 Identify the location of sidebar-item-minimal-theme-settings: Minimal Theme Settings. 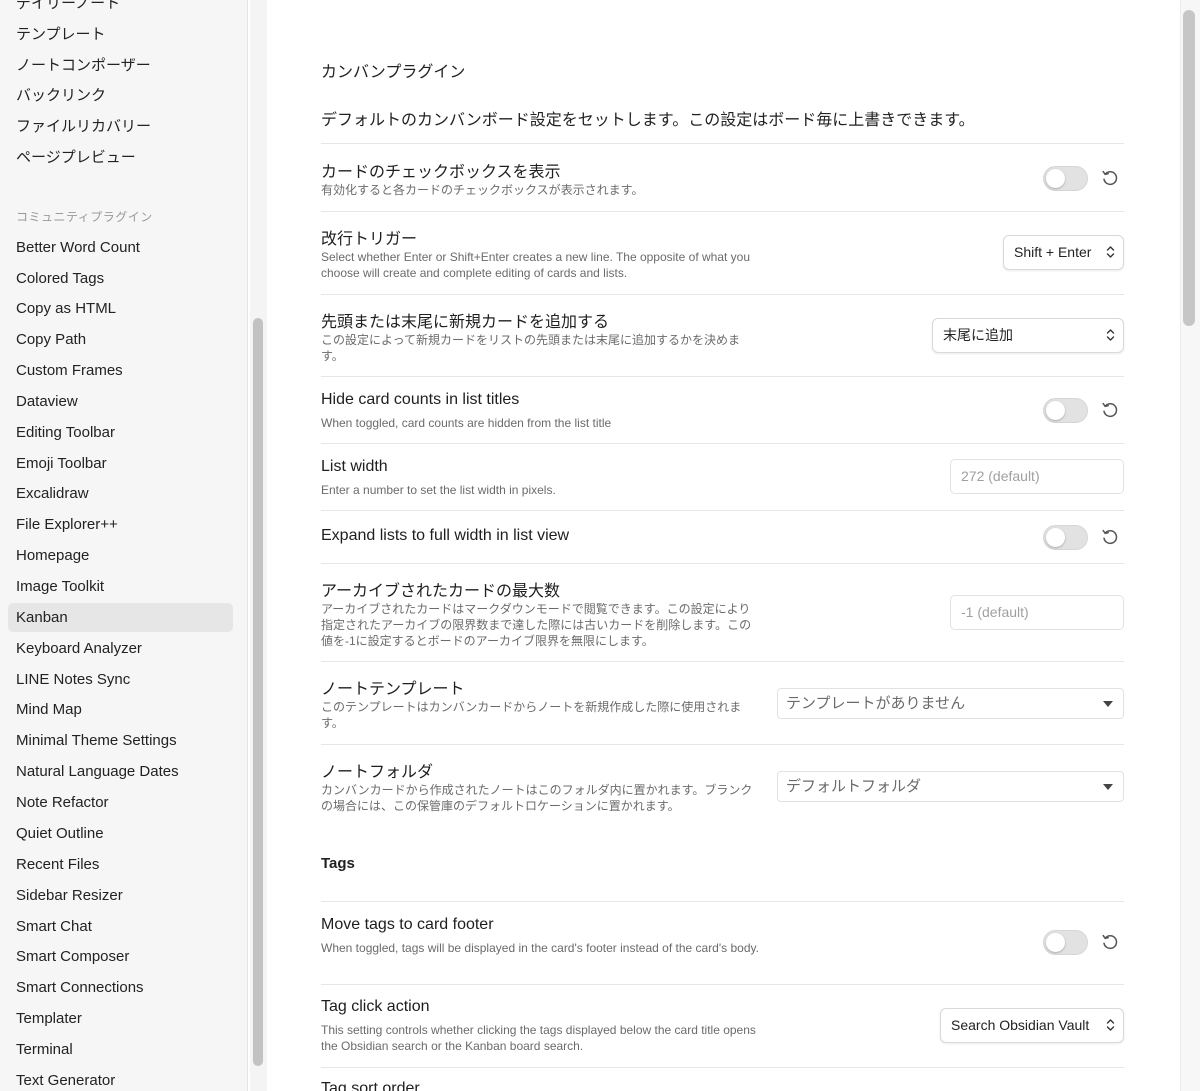
(120, 740).